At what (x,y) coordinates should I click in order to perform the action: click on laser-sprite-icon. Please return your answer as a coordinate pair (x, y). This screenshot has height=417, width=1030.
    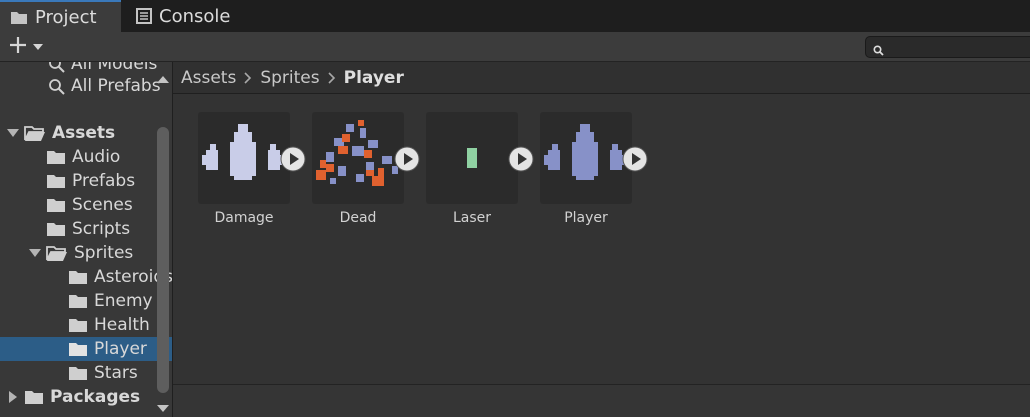
    Looking at the image, I should click on (472, 158).